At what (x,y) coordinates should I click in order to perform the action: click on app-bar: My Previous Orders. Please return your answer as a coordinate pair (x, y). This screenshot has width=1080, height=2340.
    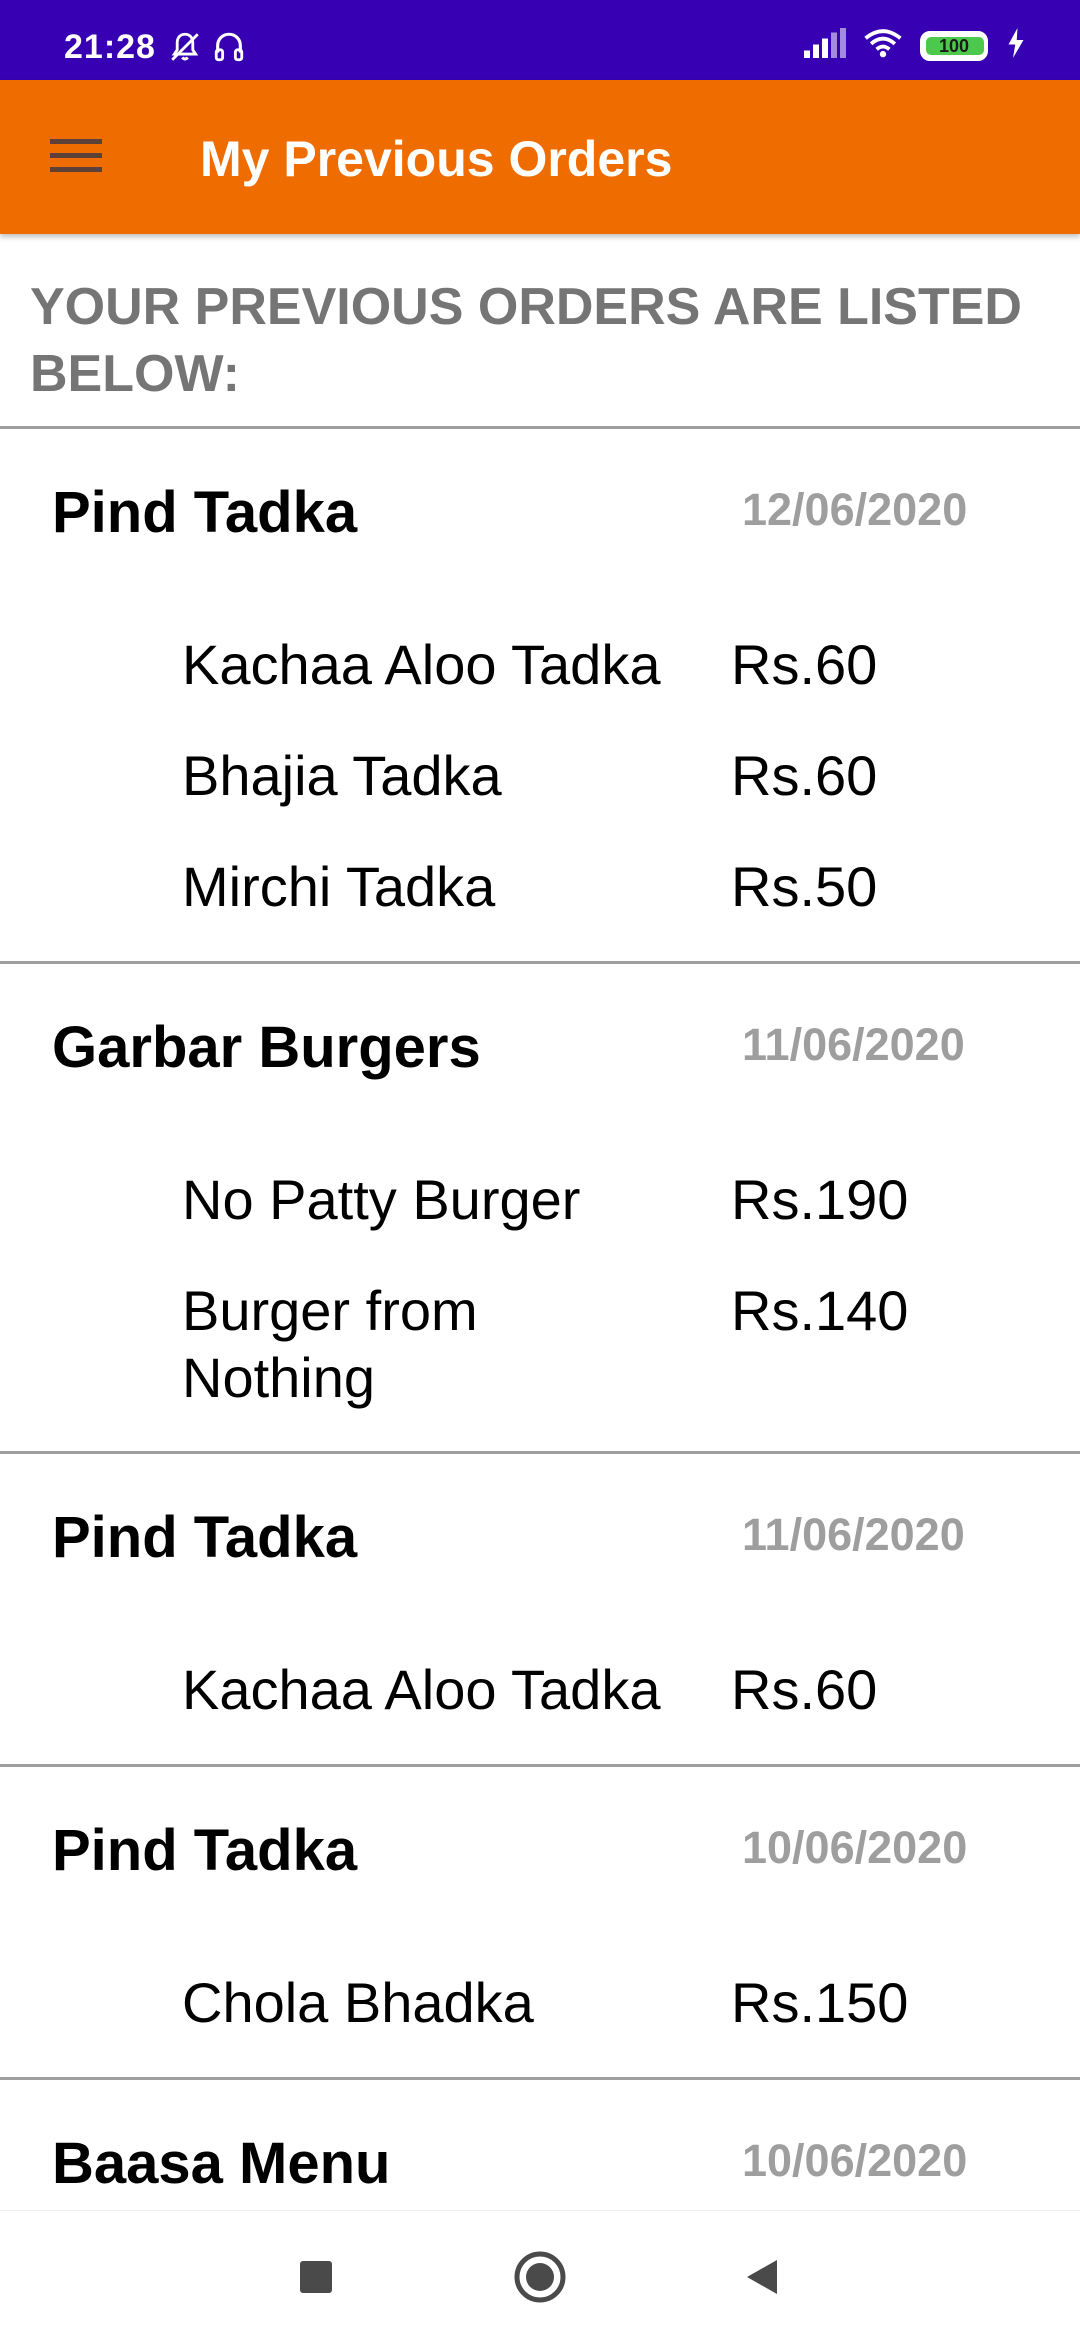
    Looking at the image, I should click on (540, 157).